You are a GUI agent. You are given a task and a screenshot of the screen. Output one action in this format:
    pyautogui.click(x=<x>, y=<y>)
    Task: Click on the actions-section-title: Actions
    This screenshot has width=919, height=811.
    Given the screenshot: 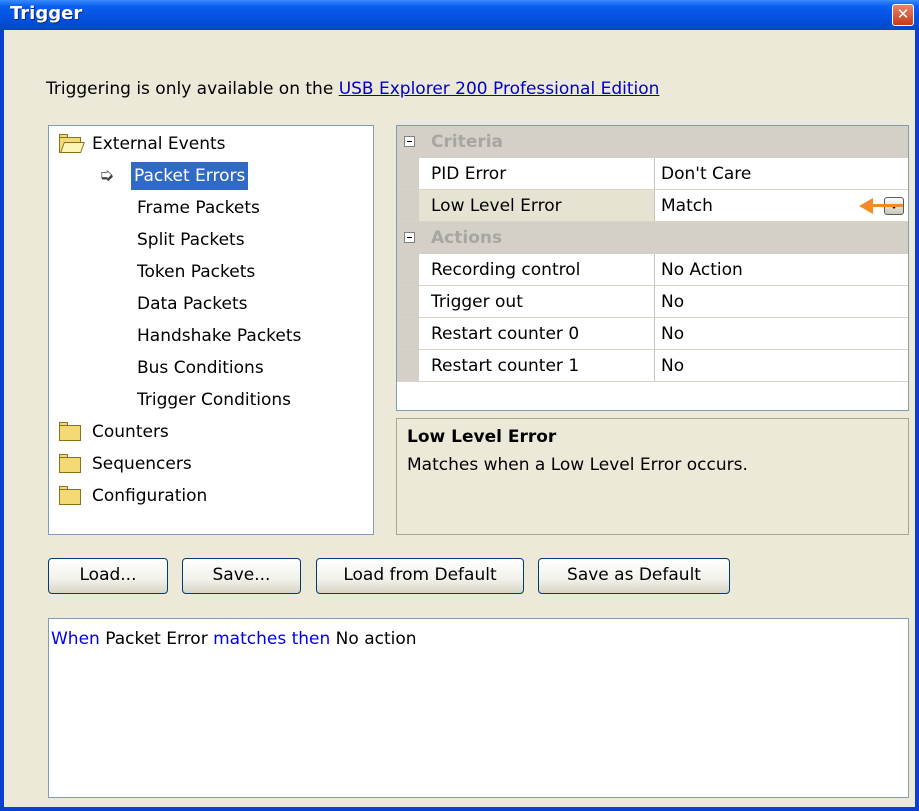 What is the action you would take?
    pyautogui.click(x=467, y=238)
    